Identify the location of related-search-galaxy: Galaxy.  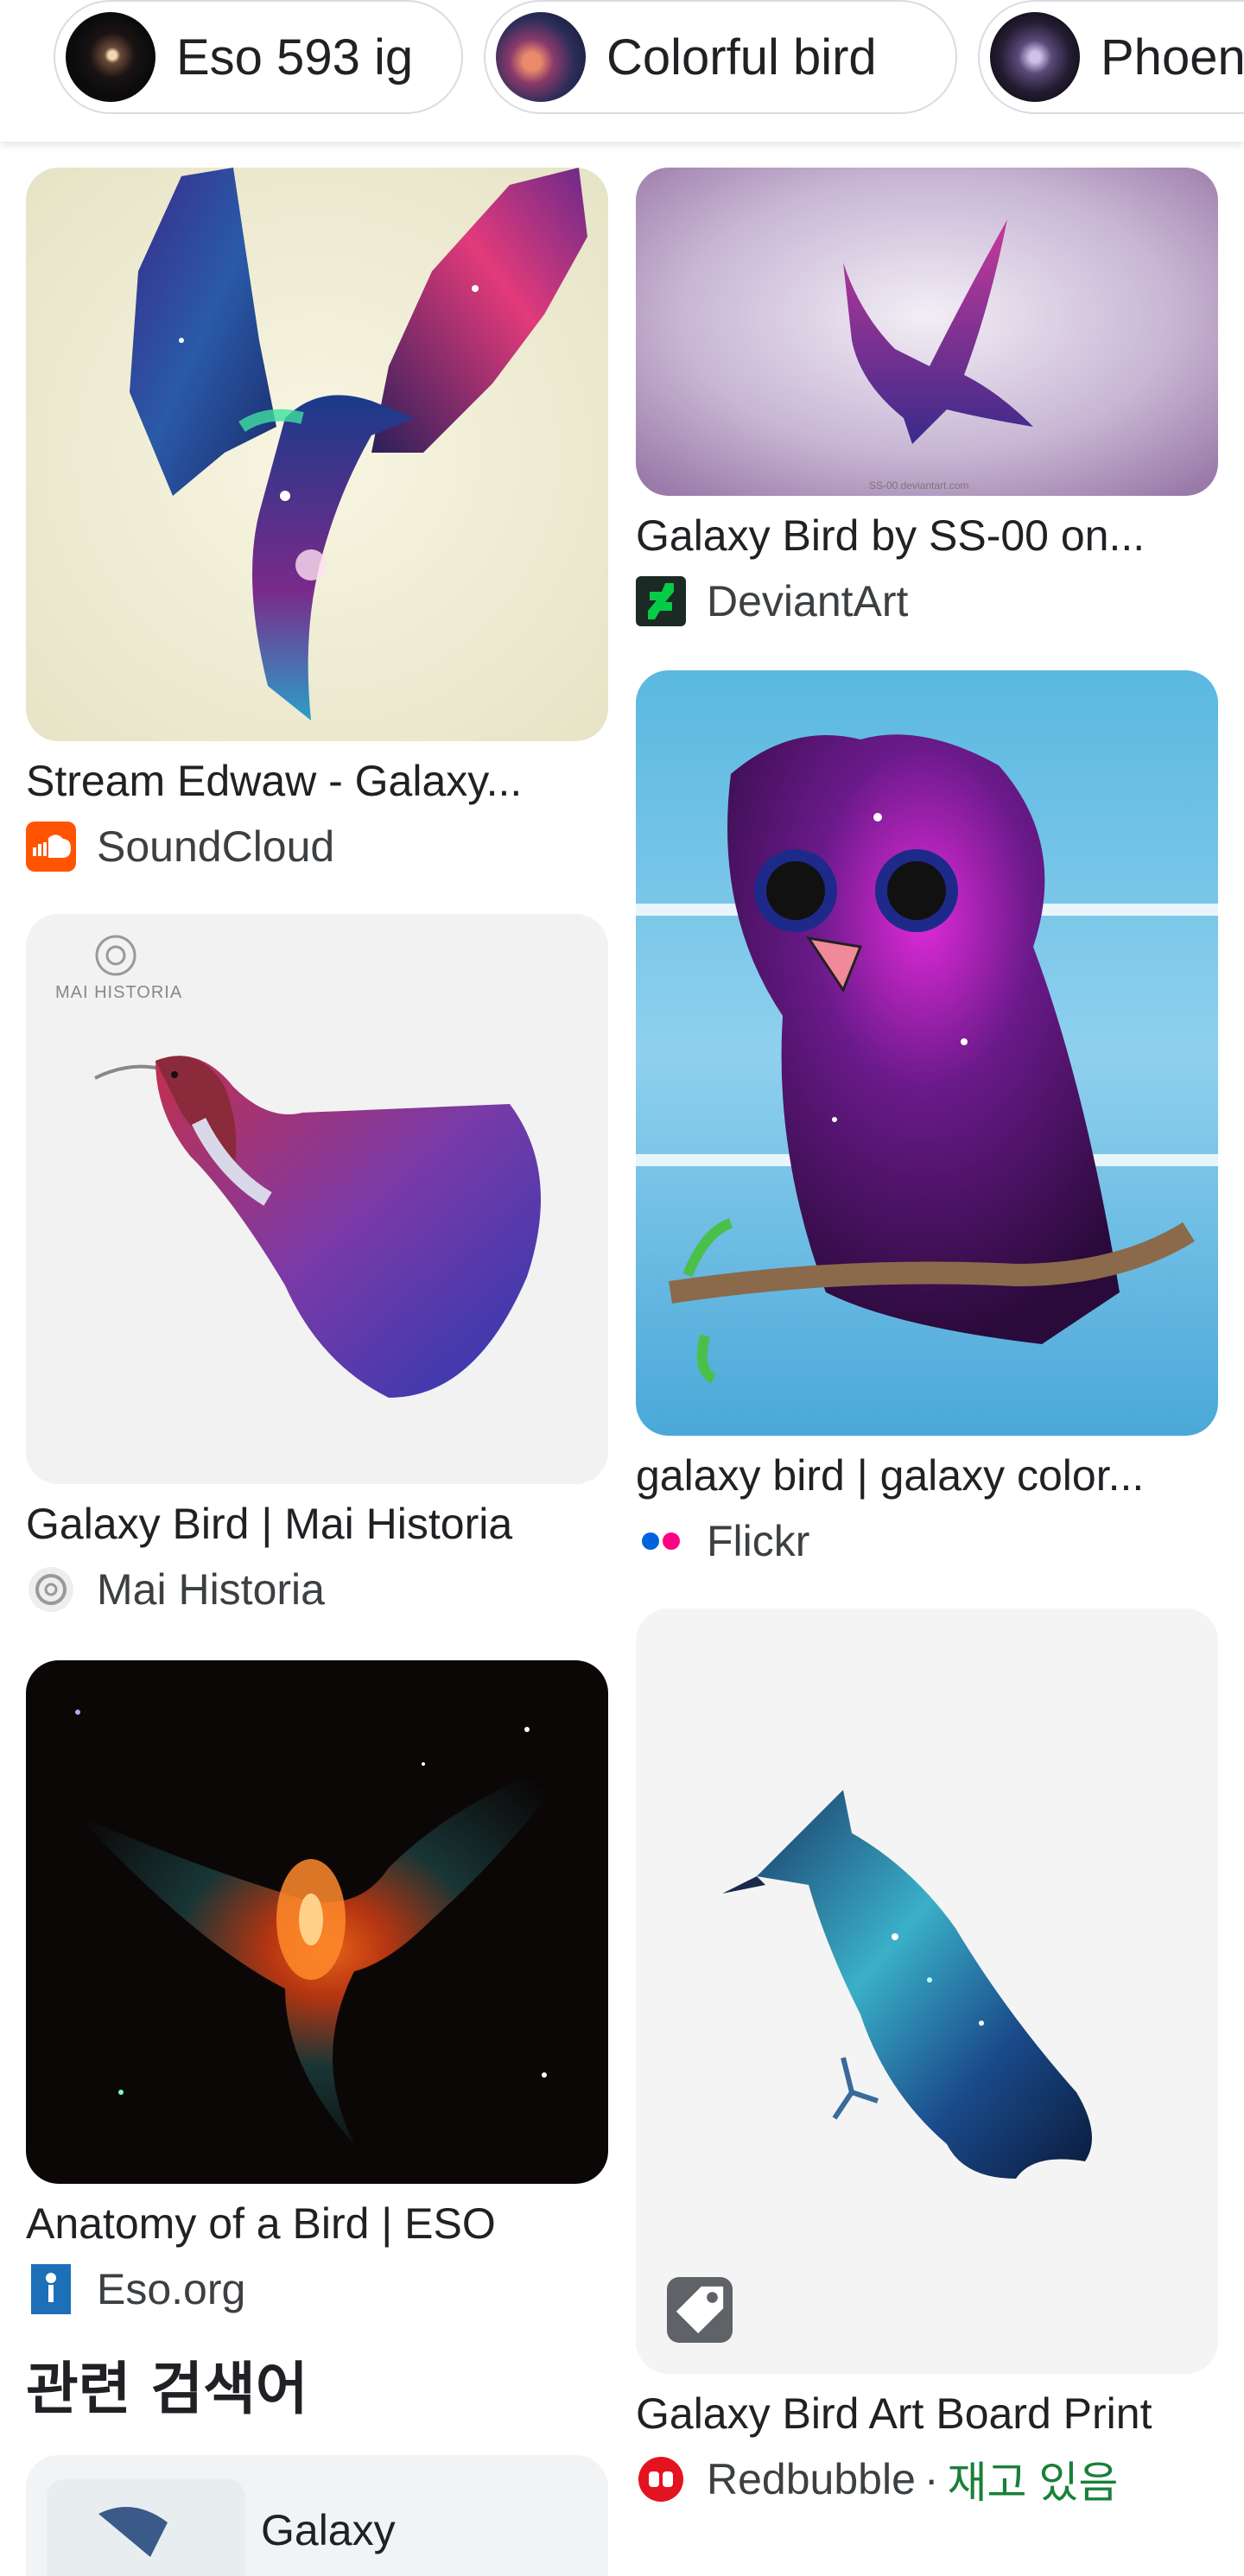
(317, 2515).